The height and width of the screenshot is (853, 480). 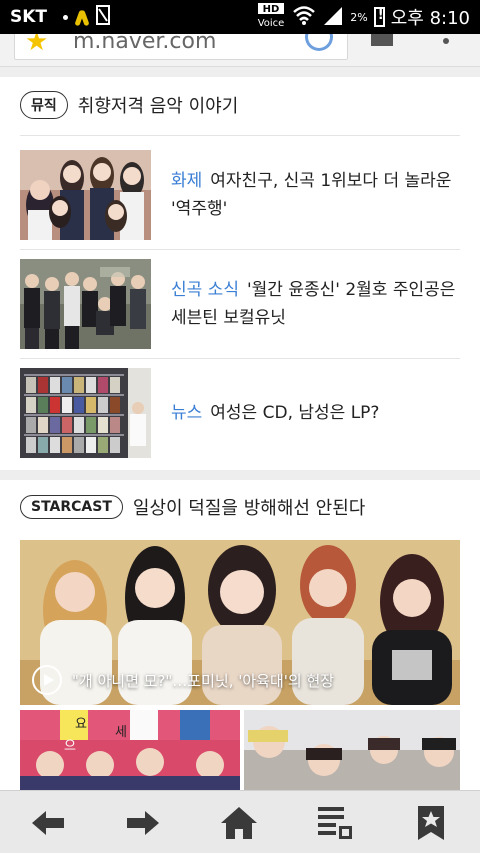 I want to click on svg-text: 요, so click(x=81, y=724).